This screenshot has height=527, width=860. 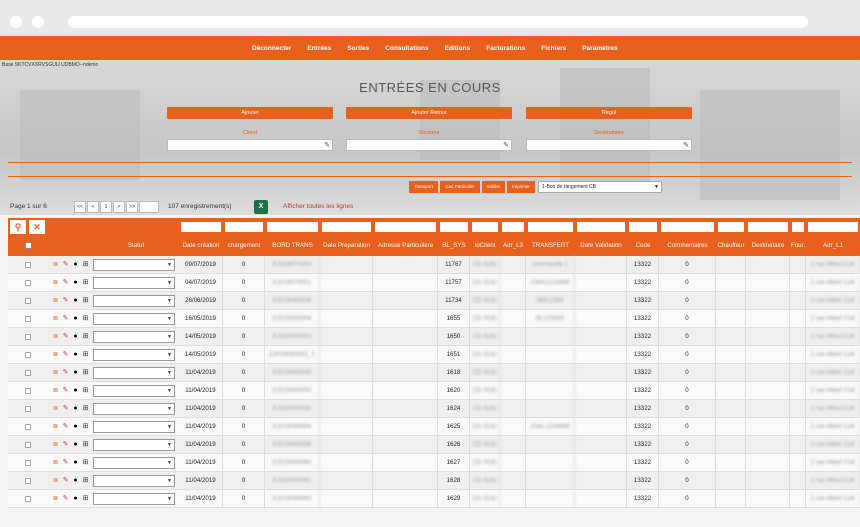 I want to click on column-header: Four., so click(x=798, y=246).